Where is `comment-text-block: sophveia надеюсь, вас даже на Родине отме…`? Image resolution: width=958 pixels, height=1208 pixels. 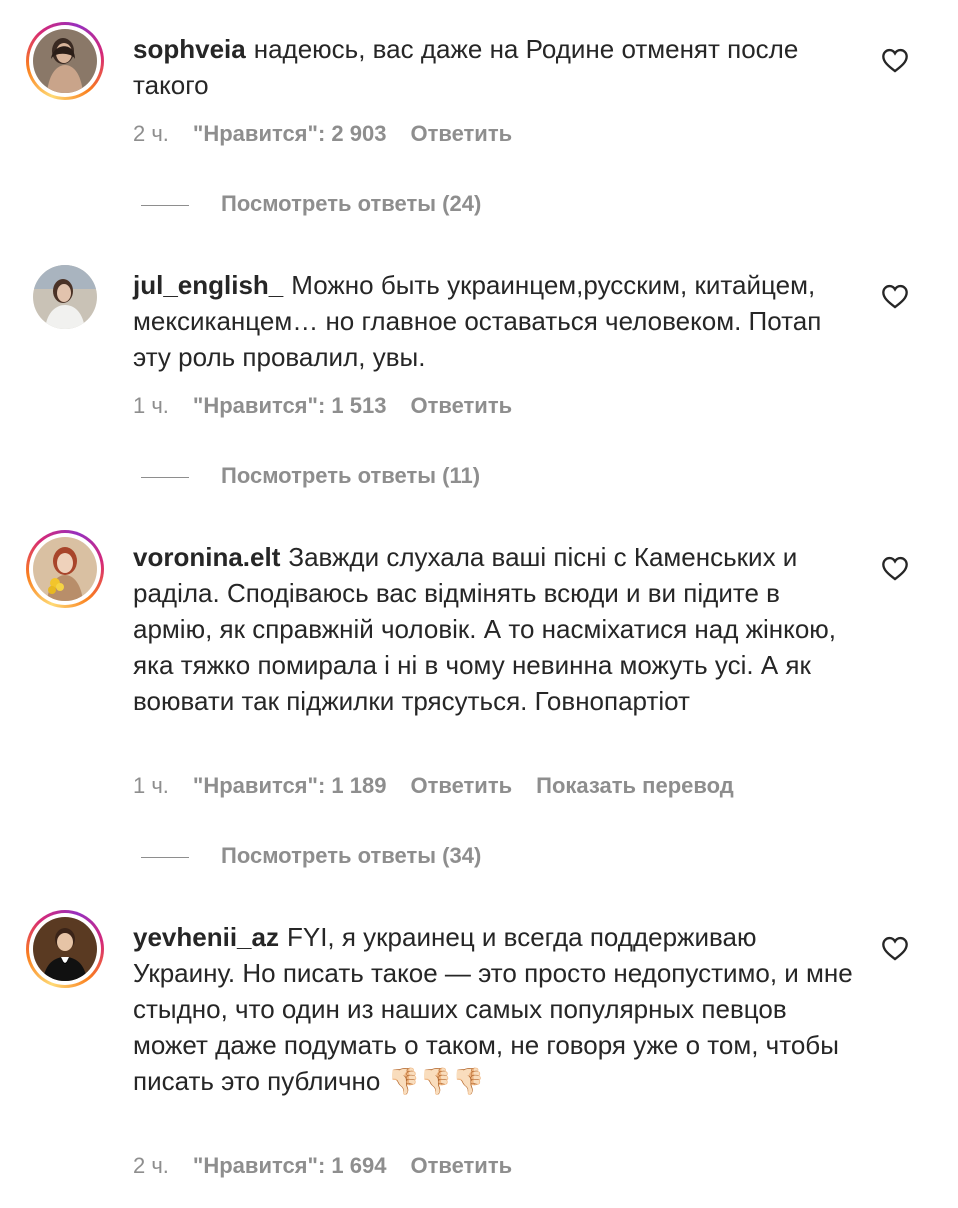
comment-text-block: sophveia надеюсь, вас даже на Родине отме… is located at coordinates (495, 67).